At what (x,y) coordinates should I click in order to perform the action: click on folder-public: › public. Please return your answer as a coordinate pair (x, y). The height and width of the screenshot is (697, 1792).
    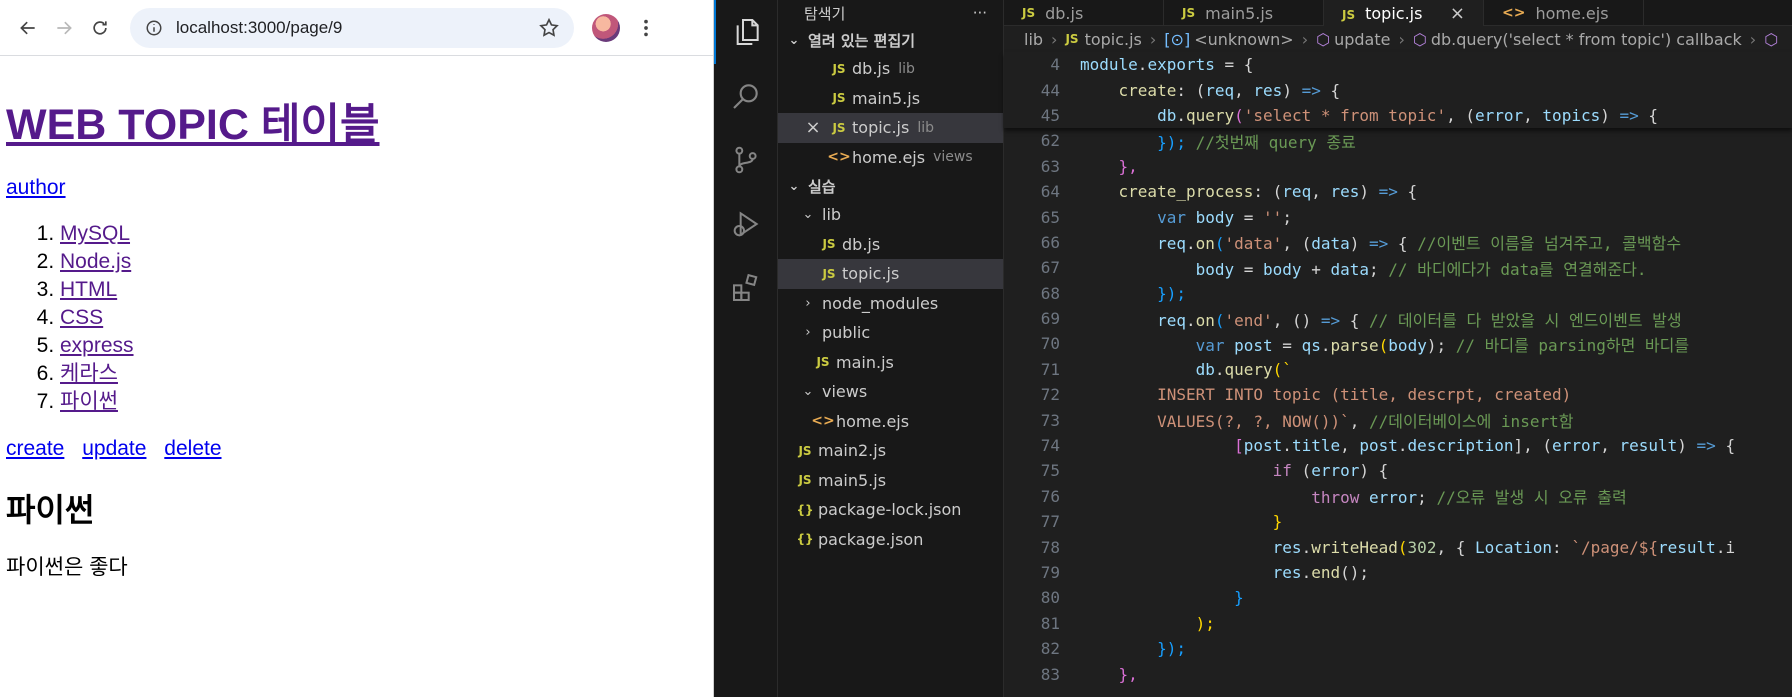
    Looking at the image, I should click on (890, 333).